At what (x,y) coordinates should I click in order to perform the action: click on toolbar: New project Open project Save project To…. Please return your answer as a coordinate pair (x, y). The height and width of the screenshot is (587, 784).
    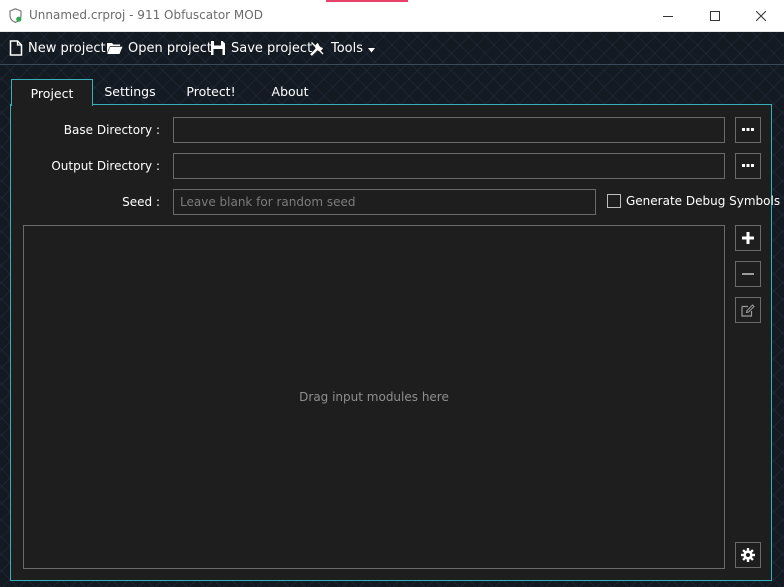
    Looking at the image, I should click on (392, 48).